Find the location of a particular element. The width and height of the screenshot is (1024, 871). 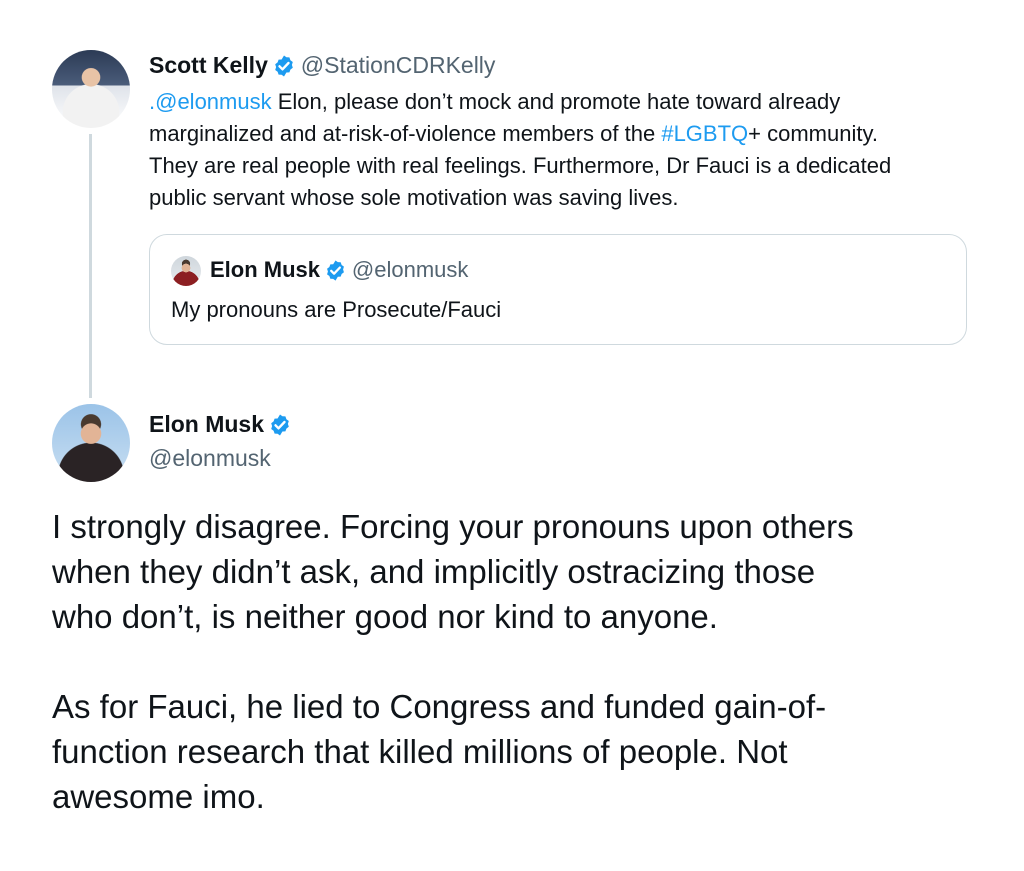

quote-author-name: Elon Musk is located at coordinates (265, 269).